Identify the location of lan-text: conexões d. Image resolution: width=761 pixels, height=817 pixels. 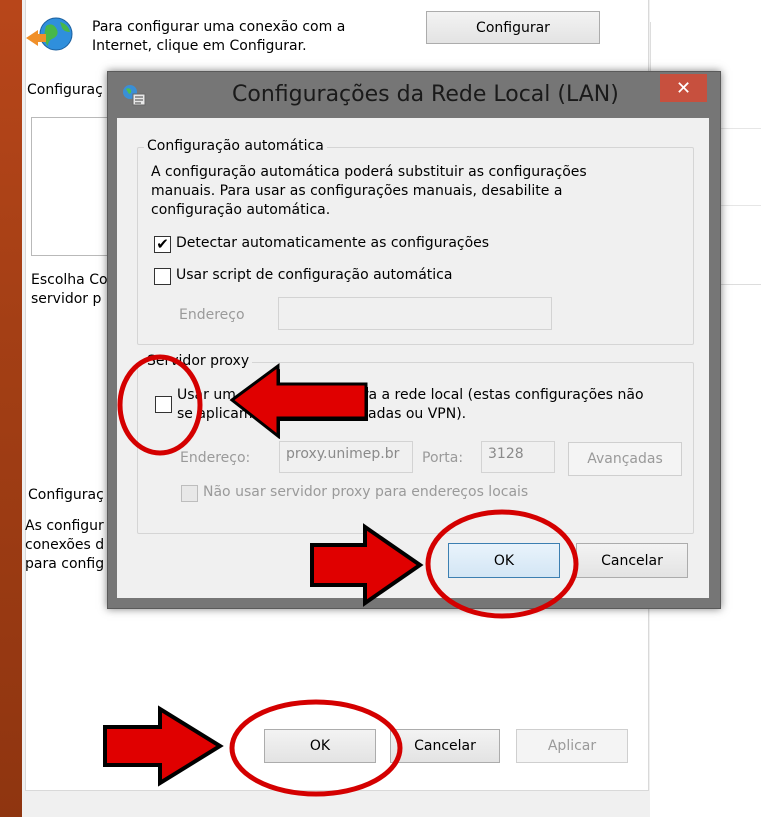
(65, 545).